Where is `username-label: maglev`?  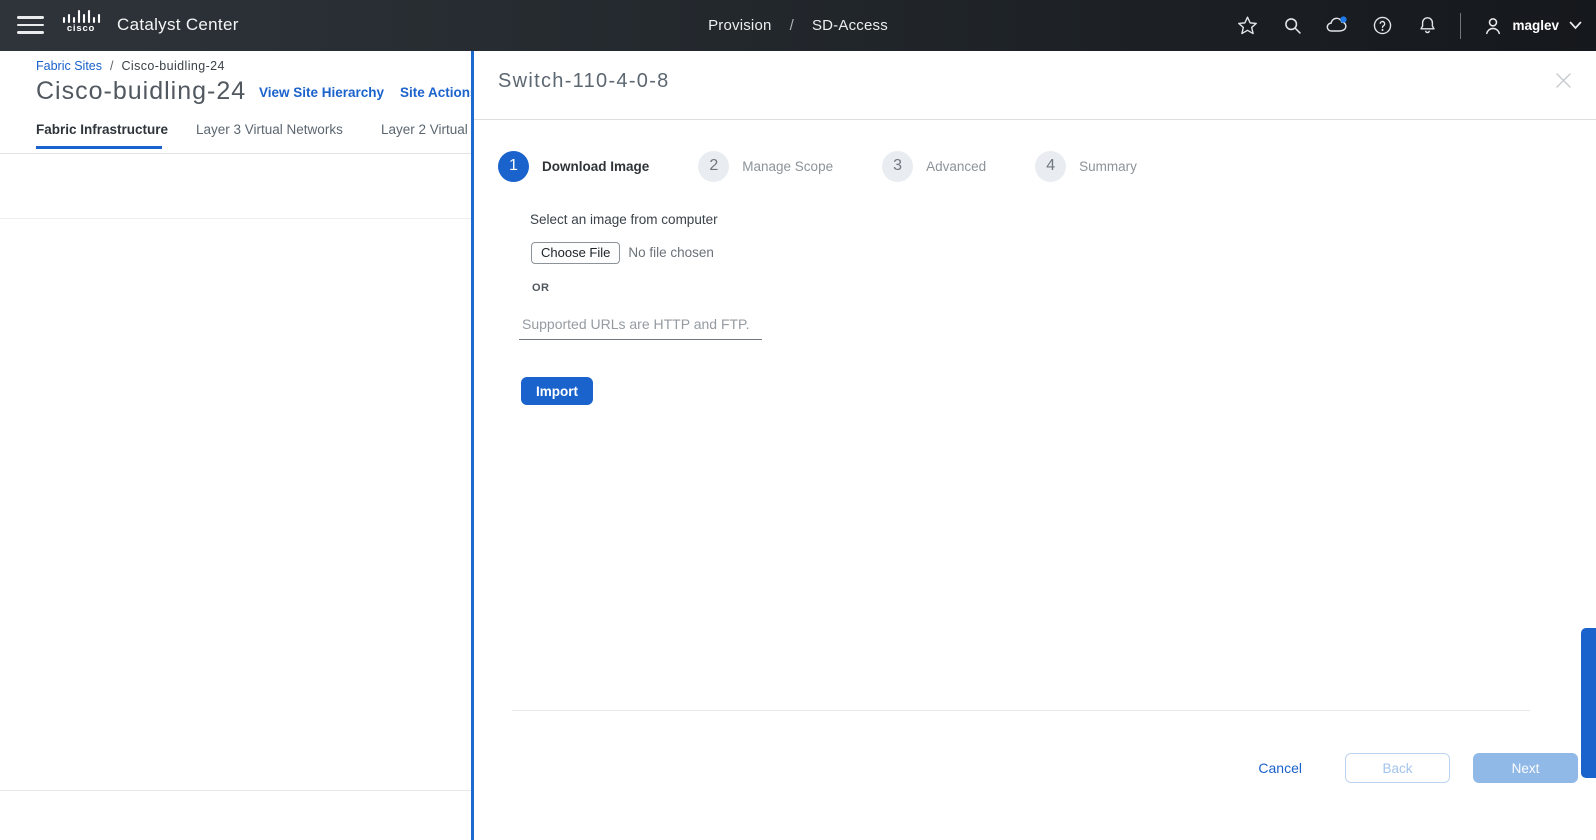
username-label: maglev is located at coordinates (1535, 25).